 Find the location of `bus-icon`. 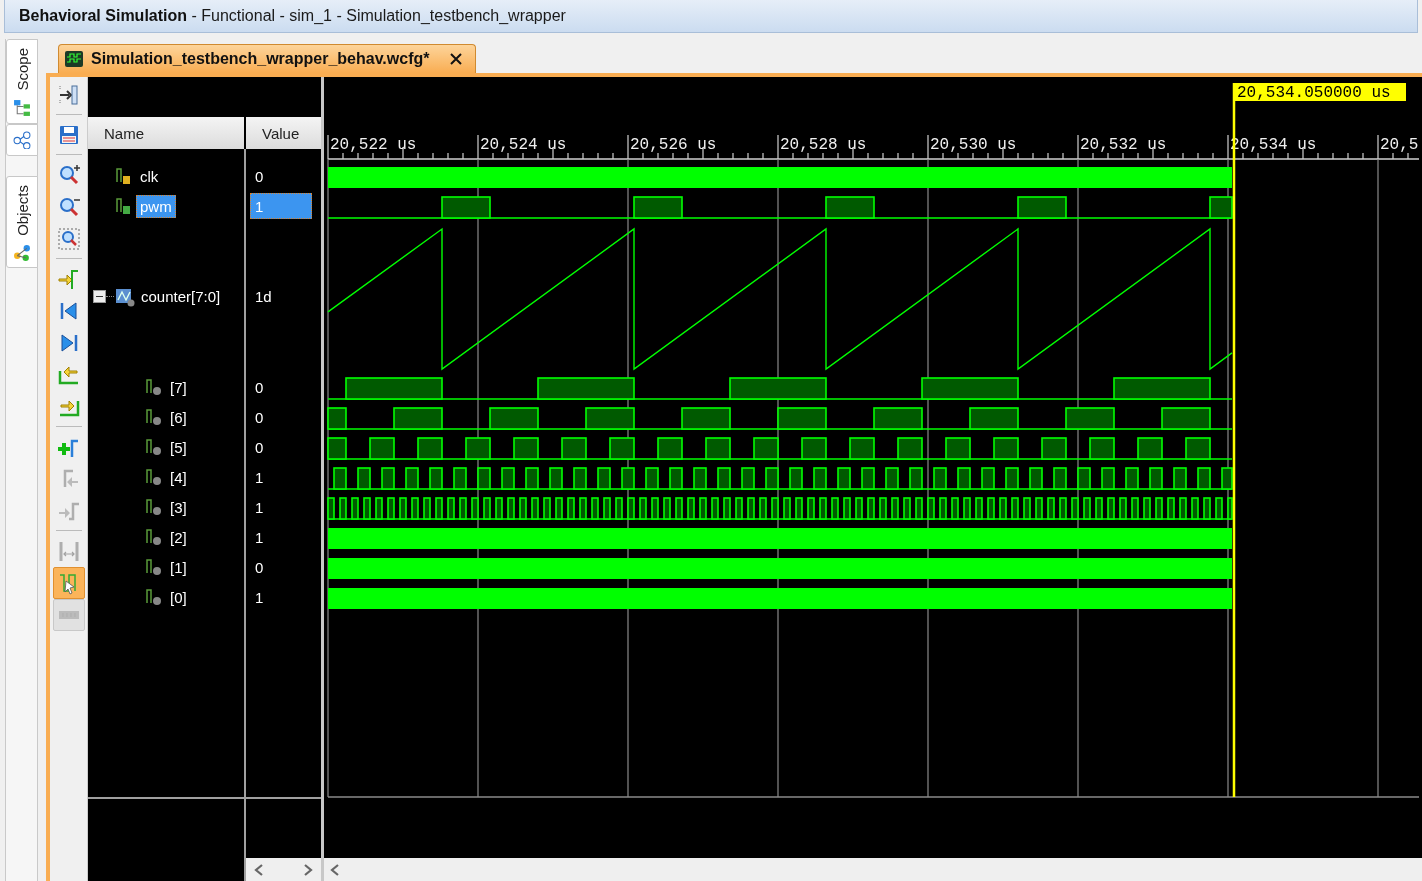

bus-icon is located at coordinates (125, 296).